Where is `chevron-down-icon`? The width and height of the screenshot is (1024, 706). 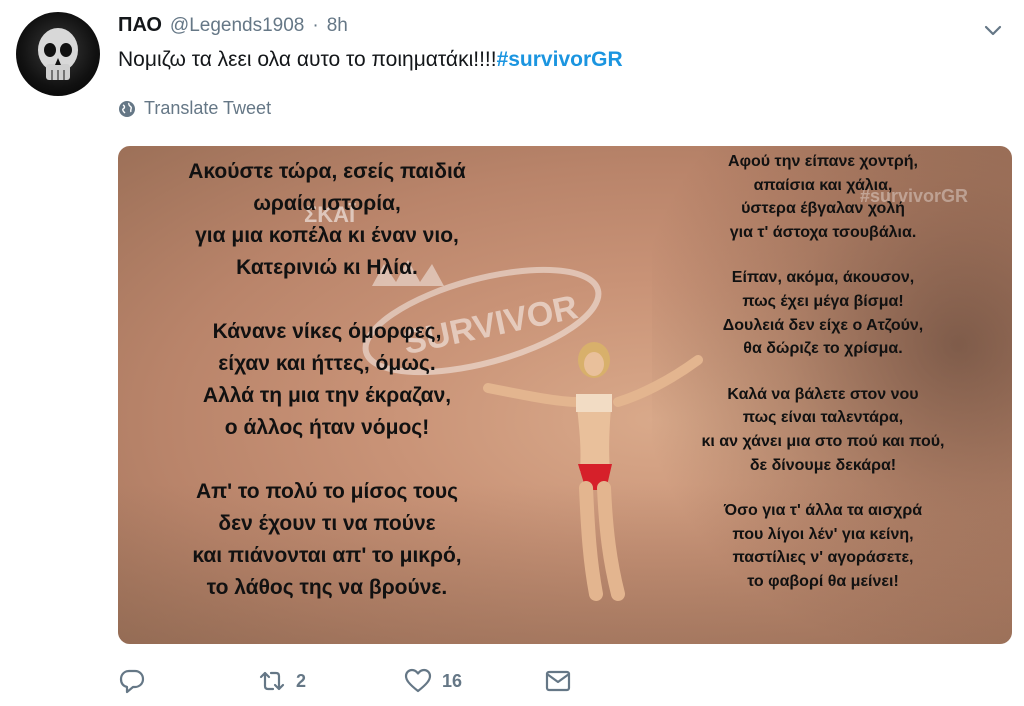 chevron-down-icon is located at coordinates (993, 31).